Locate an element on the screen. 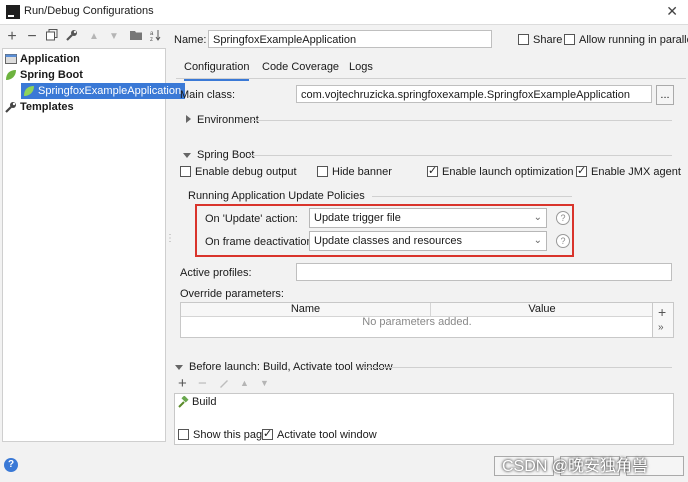  tree-item-label: Spring Boot is located at coordinates (51, 75).